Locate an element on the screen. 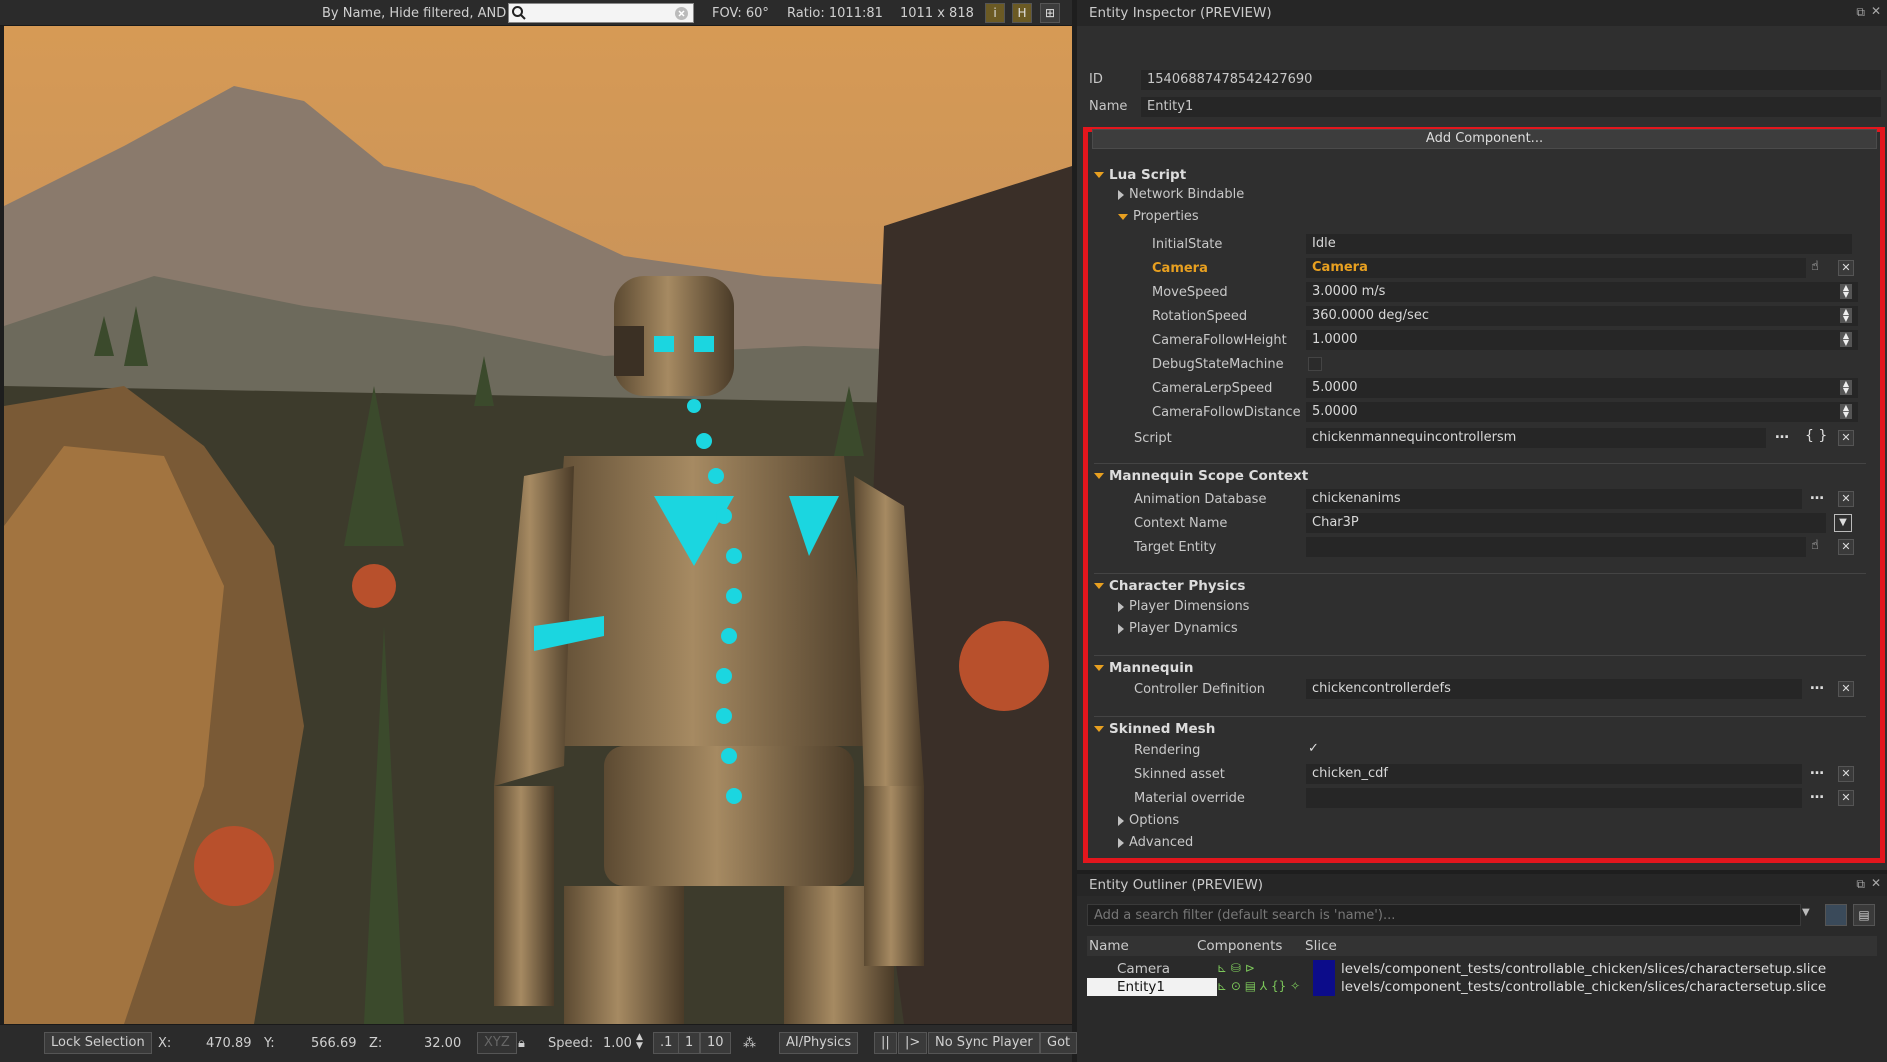 The image size is (1887, 1062). player-dimensions-group: Player Dimensions is located at coordinates (1183, 609).